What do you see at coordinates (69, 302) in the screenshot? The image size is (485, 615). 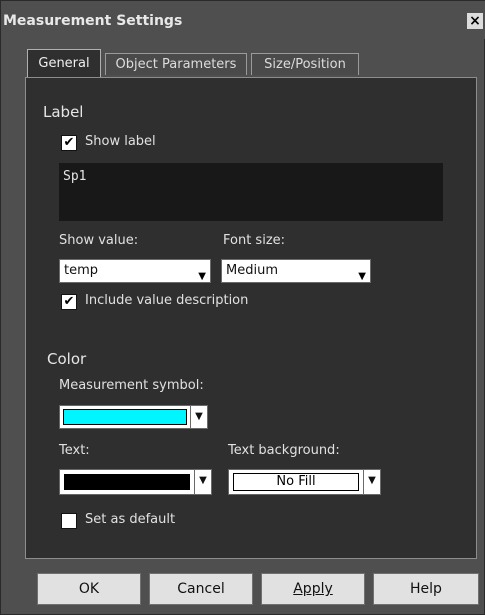 I see `include-description-checkbox: ✔` at bounding box center [69, 302].